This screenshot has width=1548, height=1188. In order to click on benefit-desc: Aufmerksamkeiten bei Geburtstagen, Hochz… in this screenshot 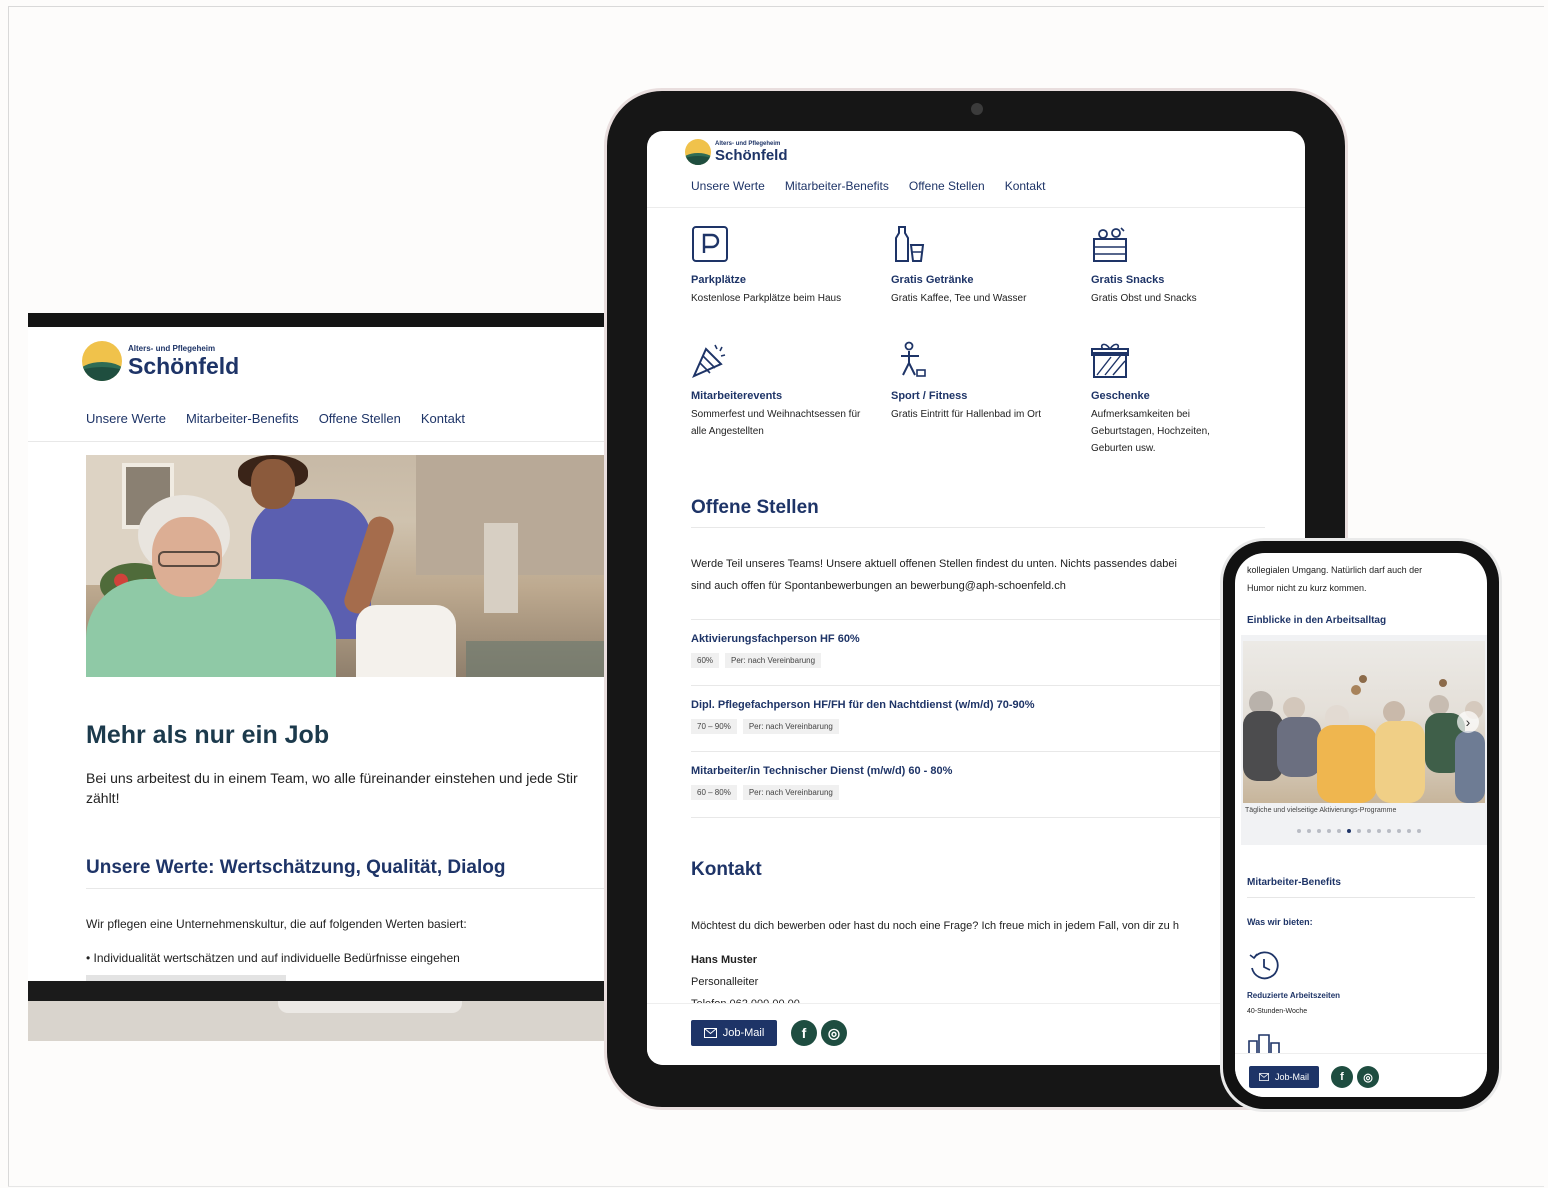, I will do `click(1150, 431)`.